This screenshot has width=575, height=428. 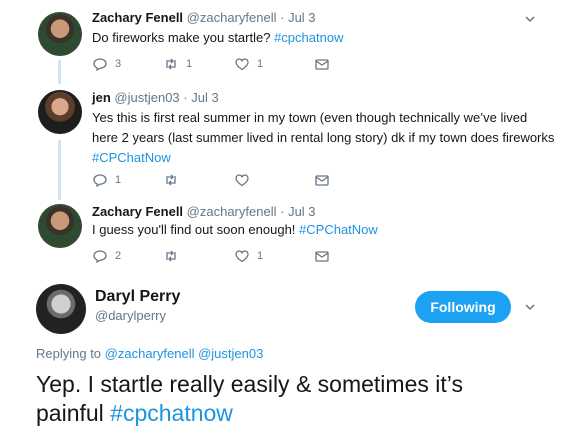 I want to click on reply-button: 3, so click(x=127, y=64).